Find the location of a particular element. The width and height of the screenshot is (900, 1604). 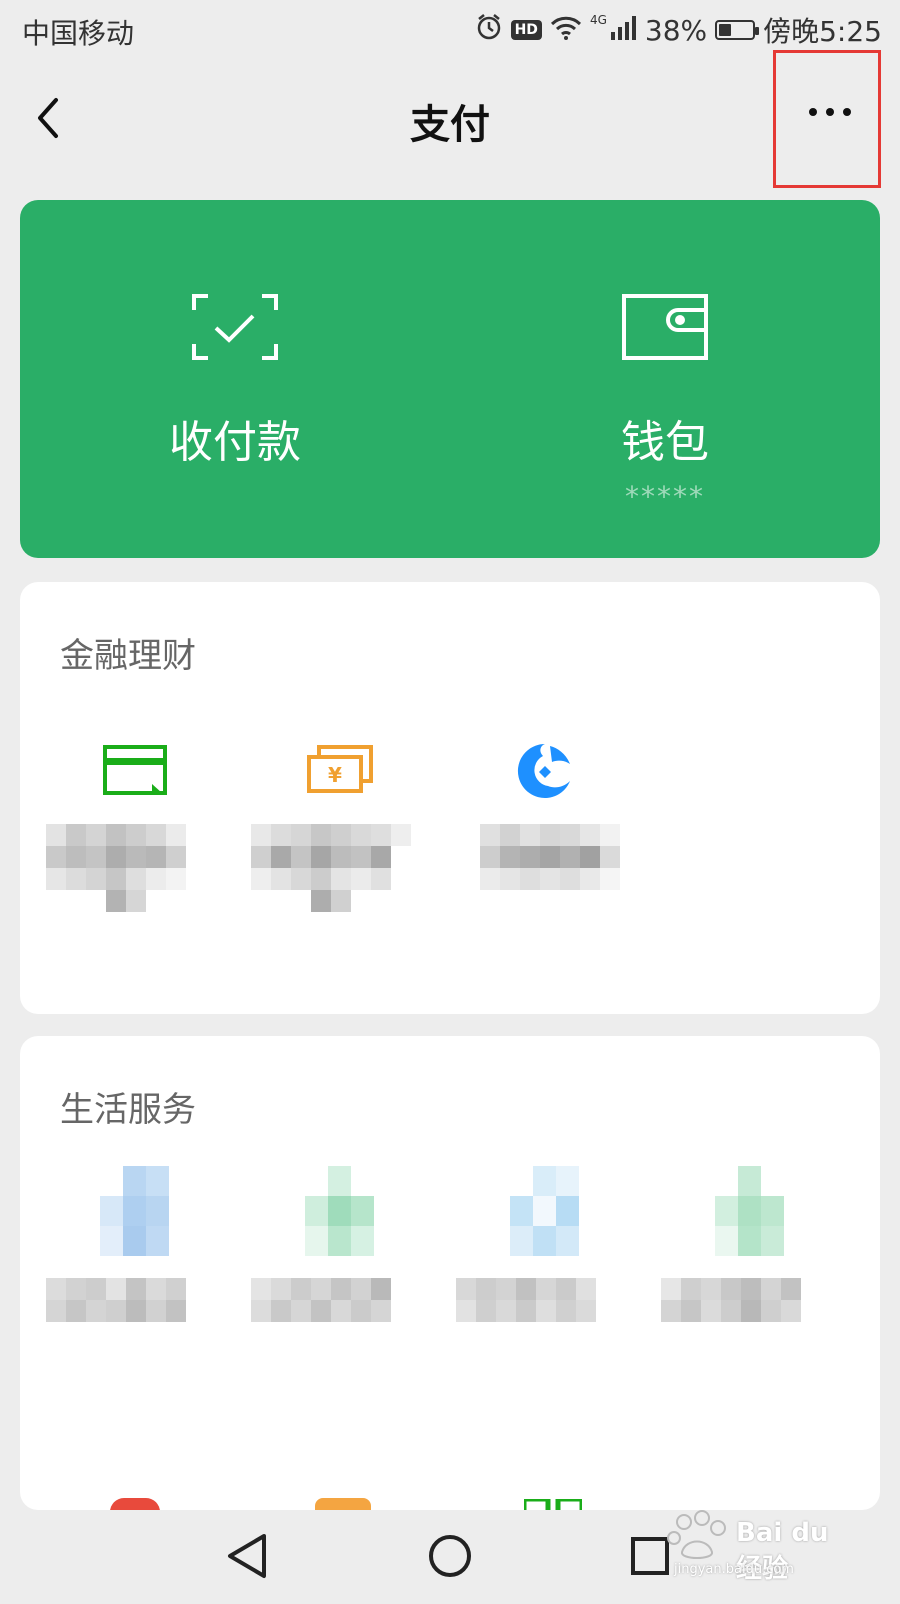

finance-title: 金融理财 is located at coordinates (128, 656).